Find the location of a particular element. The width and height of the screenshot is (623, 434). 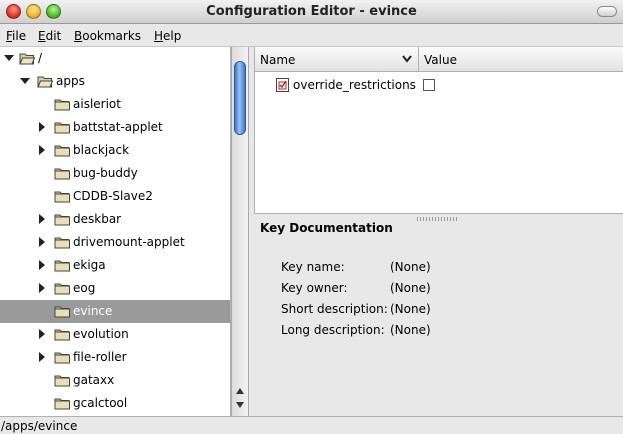

status-bar: /apps/evince is located at coordinates (311, 425).